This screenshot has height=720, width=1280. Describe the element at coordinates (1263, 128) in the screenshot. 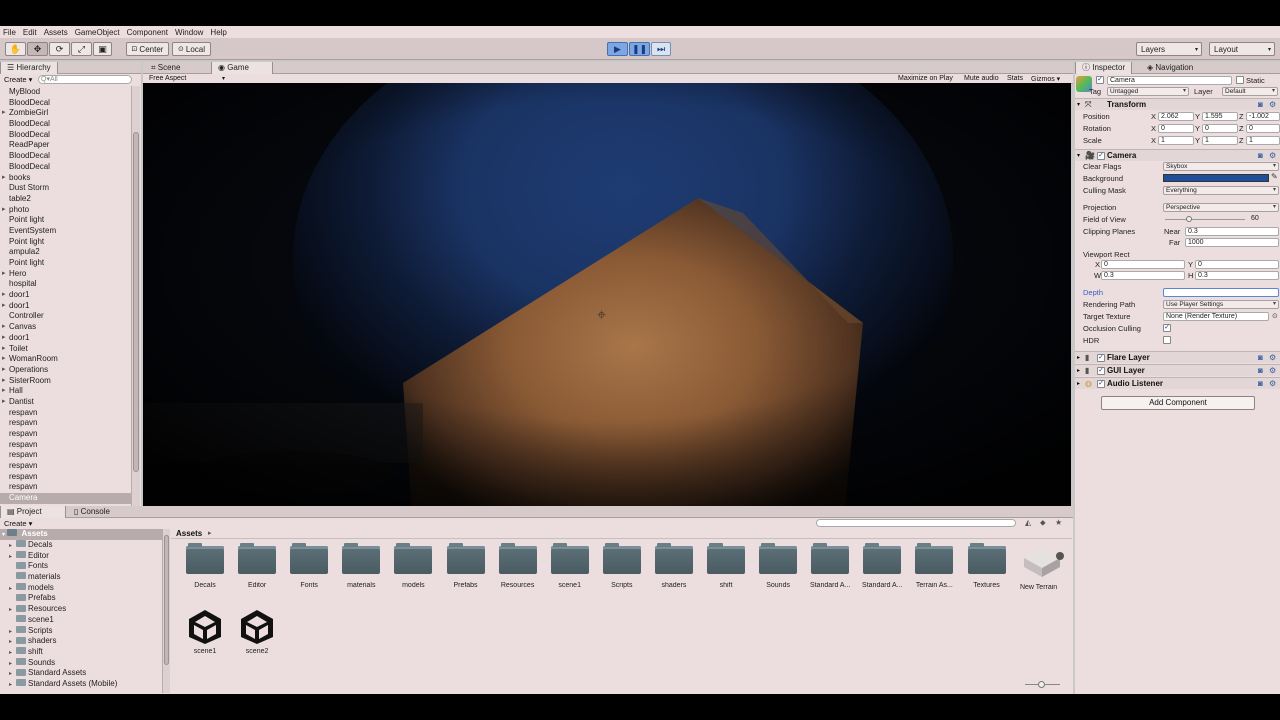

I see `rotation-z-field: 0` at that location.